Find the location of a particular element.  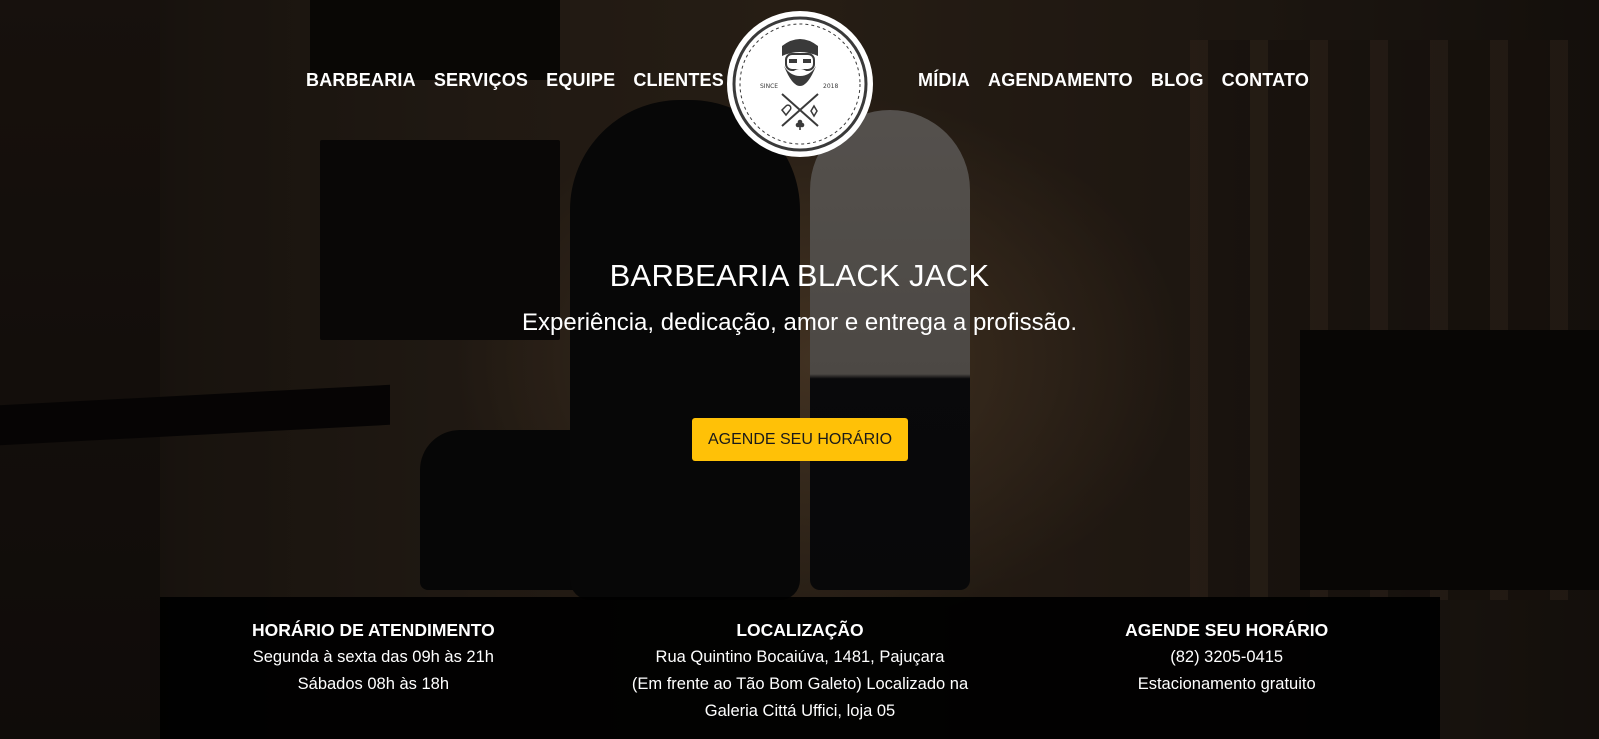

info-location-line: Galeria Cittá Uffici, loja 05 is located at coordinates (800, 711).